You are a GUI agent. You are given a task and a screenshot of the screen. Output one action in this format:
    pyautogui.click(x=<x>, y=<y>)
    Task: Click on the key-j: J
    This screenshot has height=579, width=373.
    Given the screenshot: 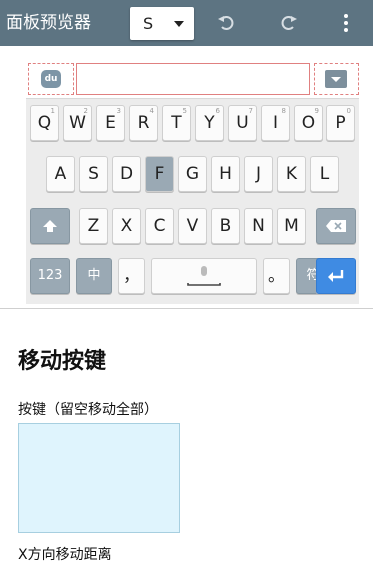 What is the action you would take?
    pyautogui.click(x=258, y=174)
    